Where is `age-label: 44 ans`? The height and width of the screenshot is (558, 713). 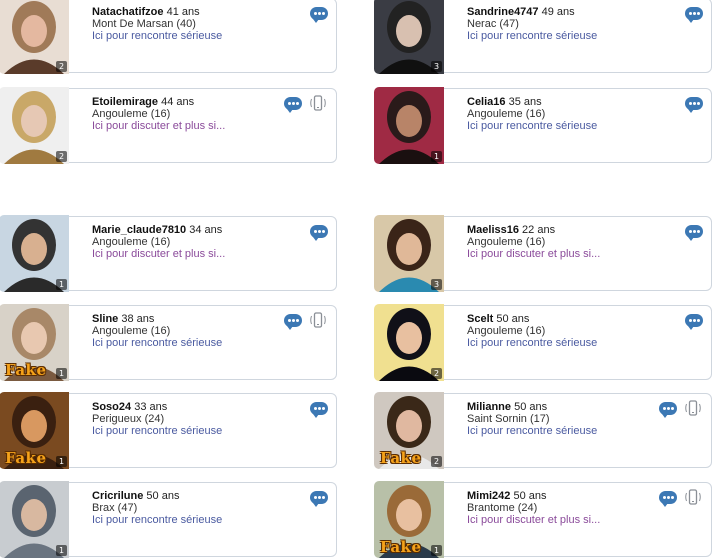 age-label: 44 ans is located at coordinates (178, 102).